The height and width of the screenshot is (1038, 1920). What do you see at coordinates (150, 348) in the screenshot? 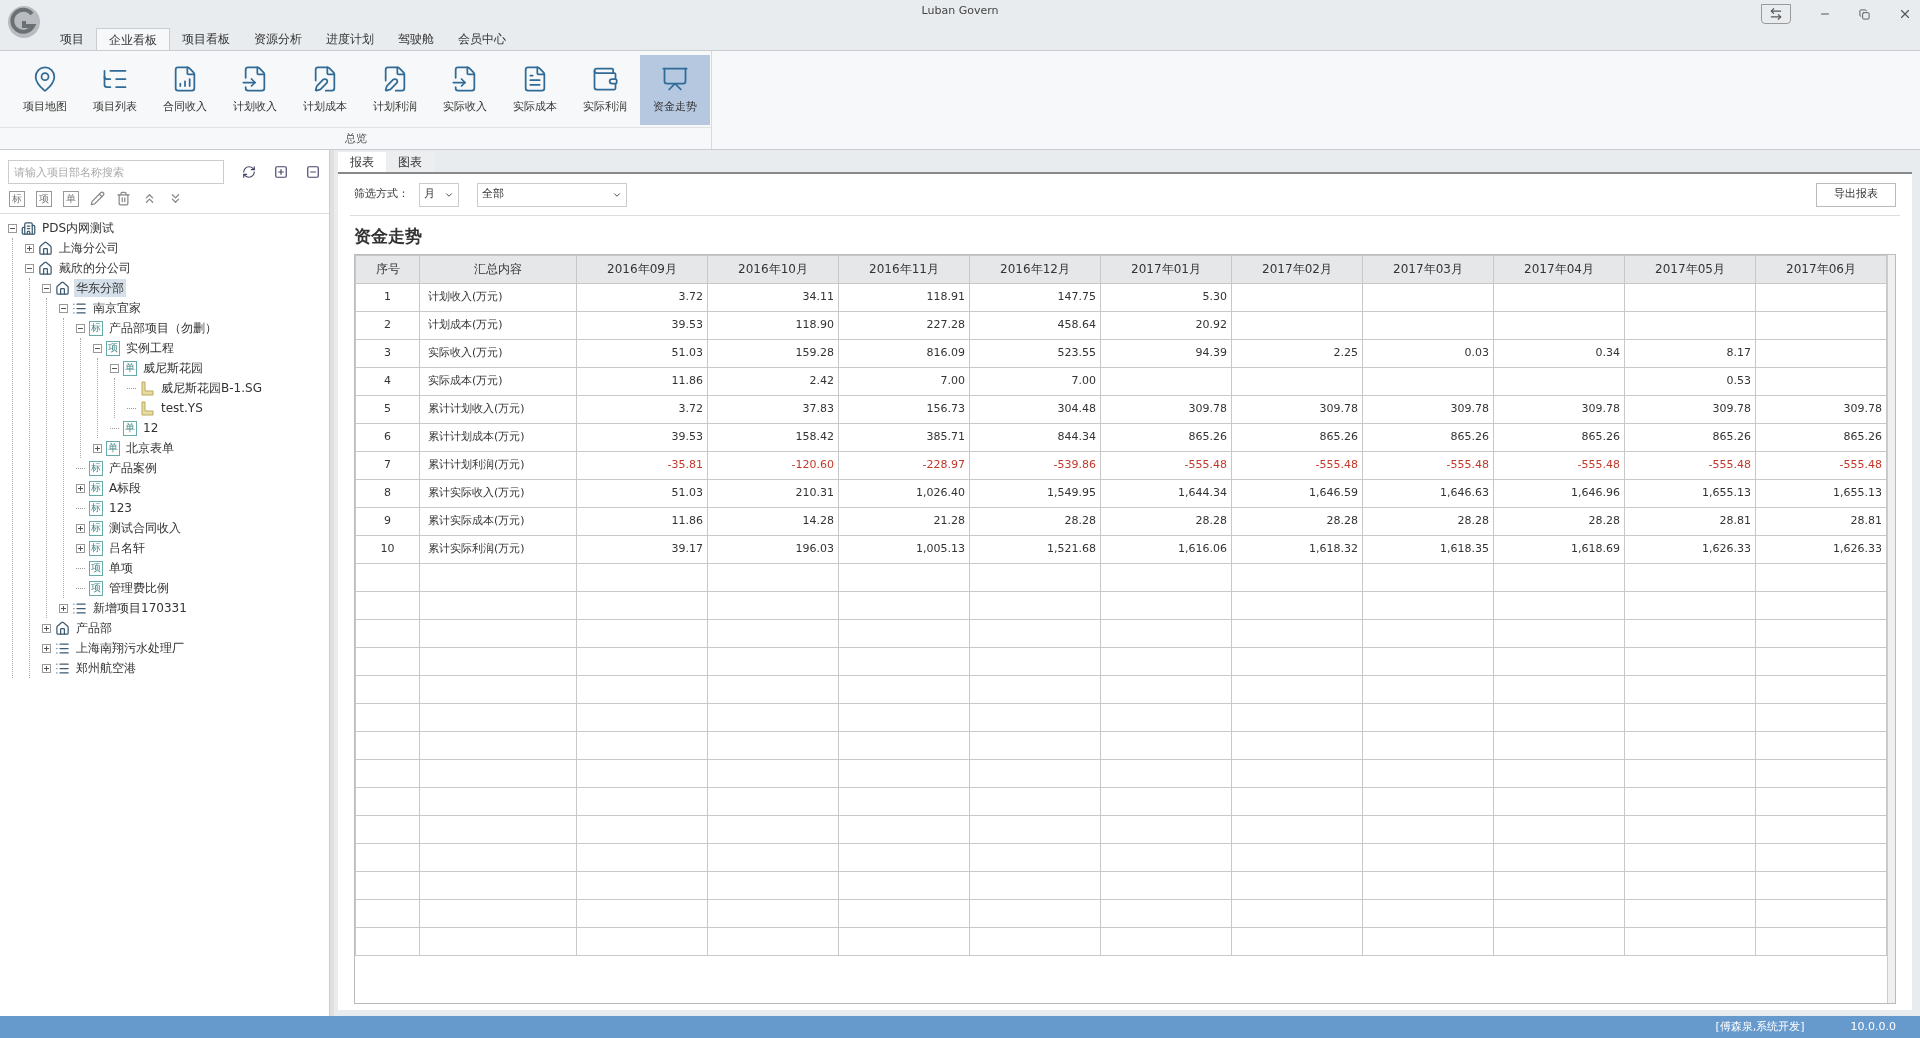
I see `tree-item: 实例工程` at bounding box center [150, 348].